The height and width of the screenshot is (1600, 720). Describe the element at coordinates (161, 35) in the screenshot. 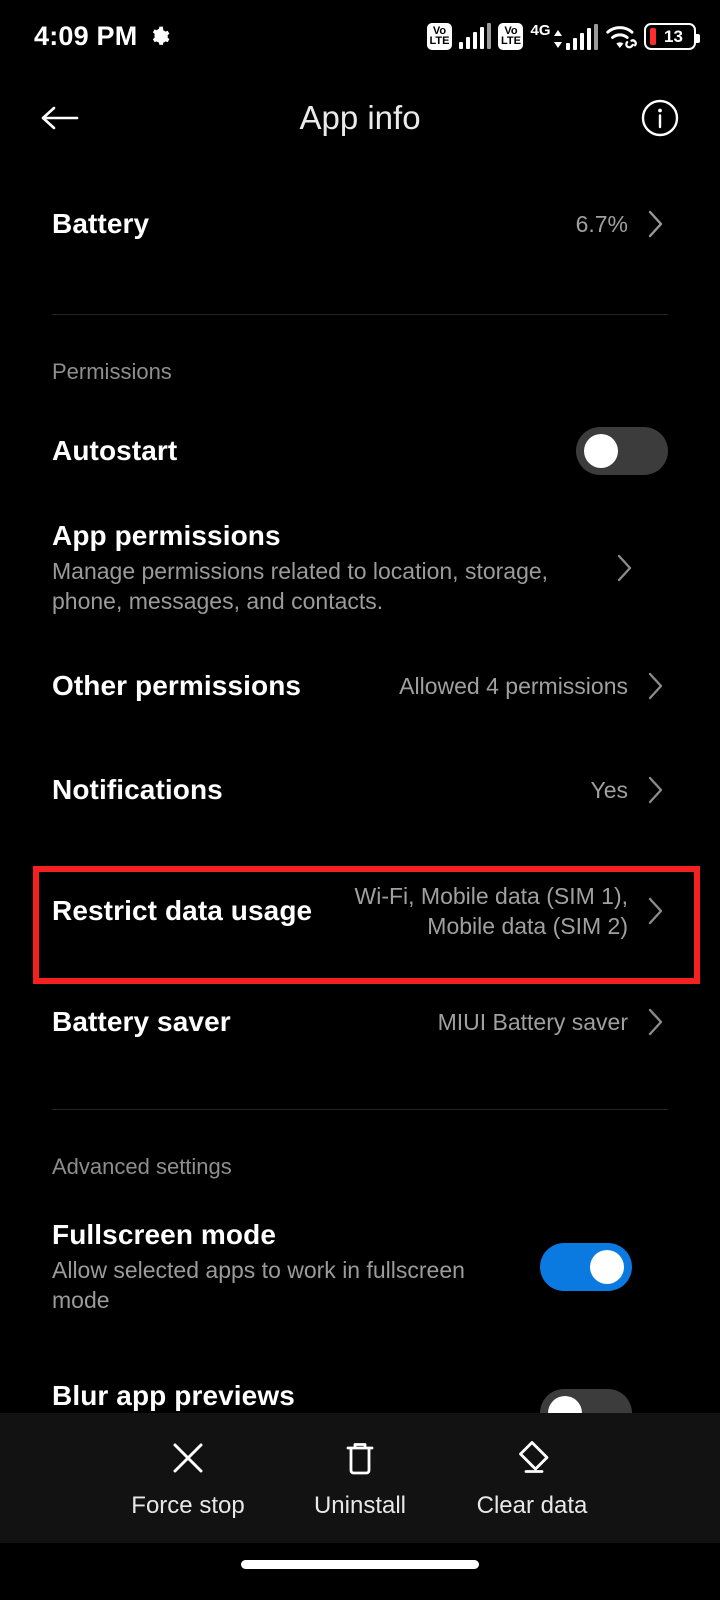

I see `gear-icon` at that location.